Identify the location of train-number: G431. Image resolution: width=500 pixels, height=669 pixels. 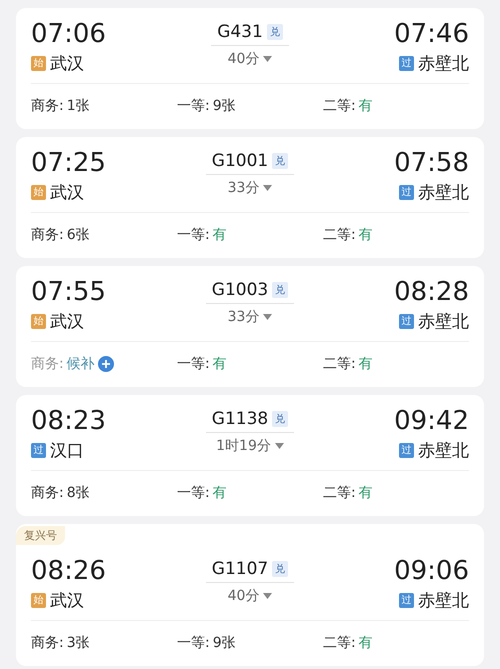
(240, 32).